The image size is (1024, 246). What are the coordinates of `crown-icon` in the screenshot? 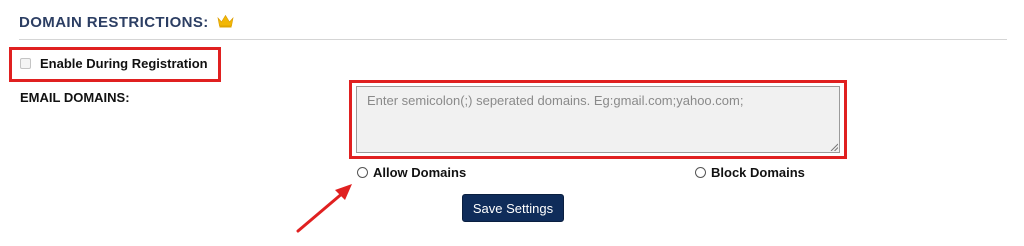 It's located at (225, 21).